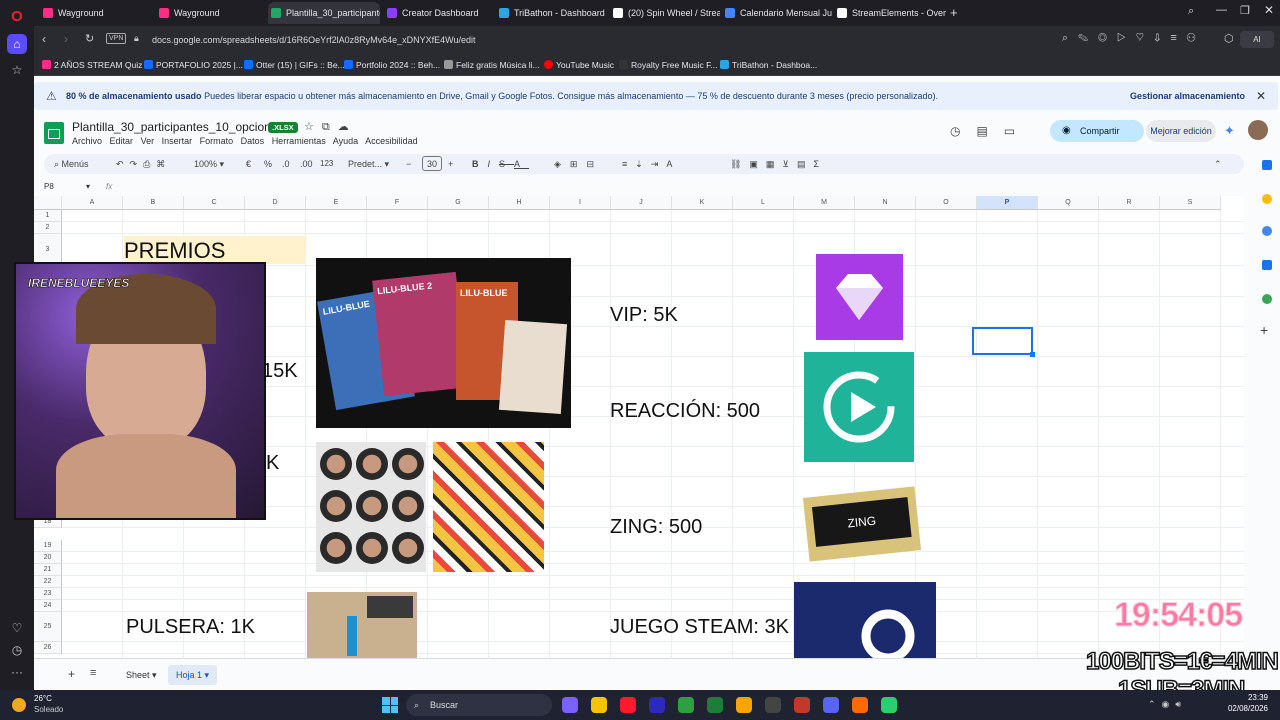  What do you see at coordinates (763, 203) in the screenshot?
I see `column-header: L` at bounding box center [763, 203].